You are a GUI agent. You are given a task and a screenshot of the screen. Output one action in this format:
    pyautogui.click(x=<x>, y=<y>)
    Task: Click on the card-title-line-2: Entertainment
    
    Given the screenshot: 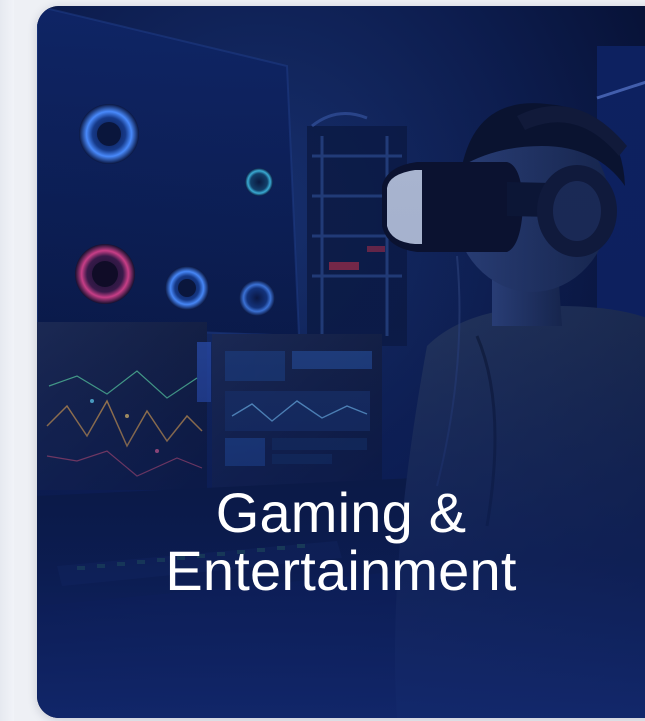 What is the action you would take?
    pyautogui.click(x=341, y=570)
    